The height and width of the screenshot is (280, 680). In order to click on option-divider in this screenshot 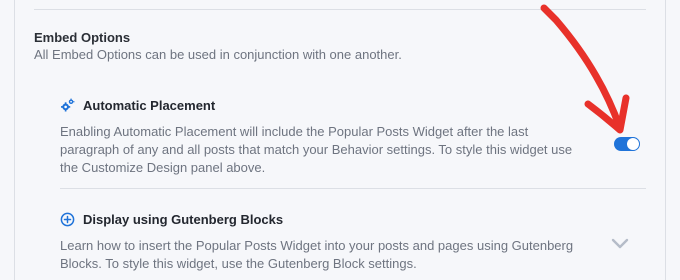, I will do `click(353, 188)`.